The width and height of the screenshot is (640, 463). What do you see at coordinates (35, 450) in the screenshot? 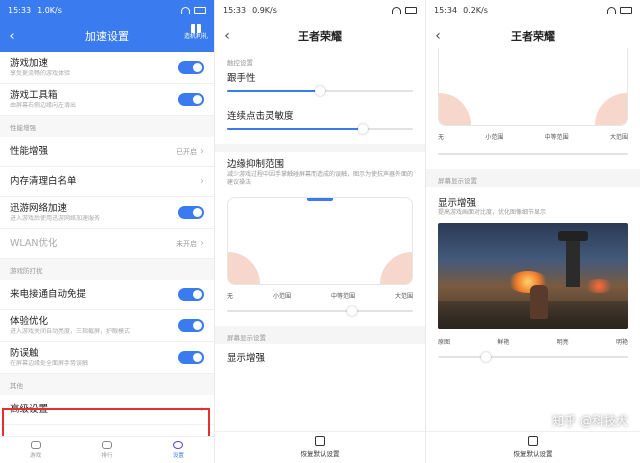
I see `bottom-tab: 游戏` at bounding box center [35, 450].